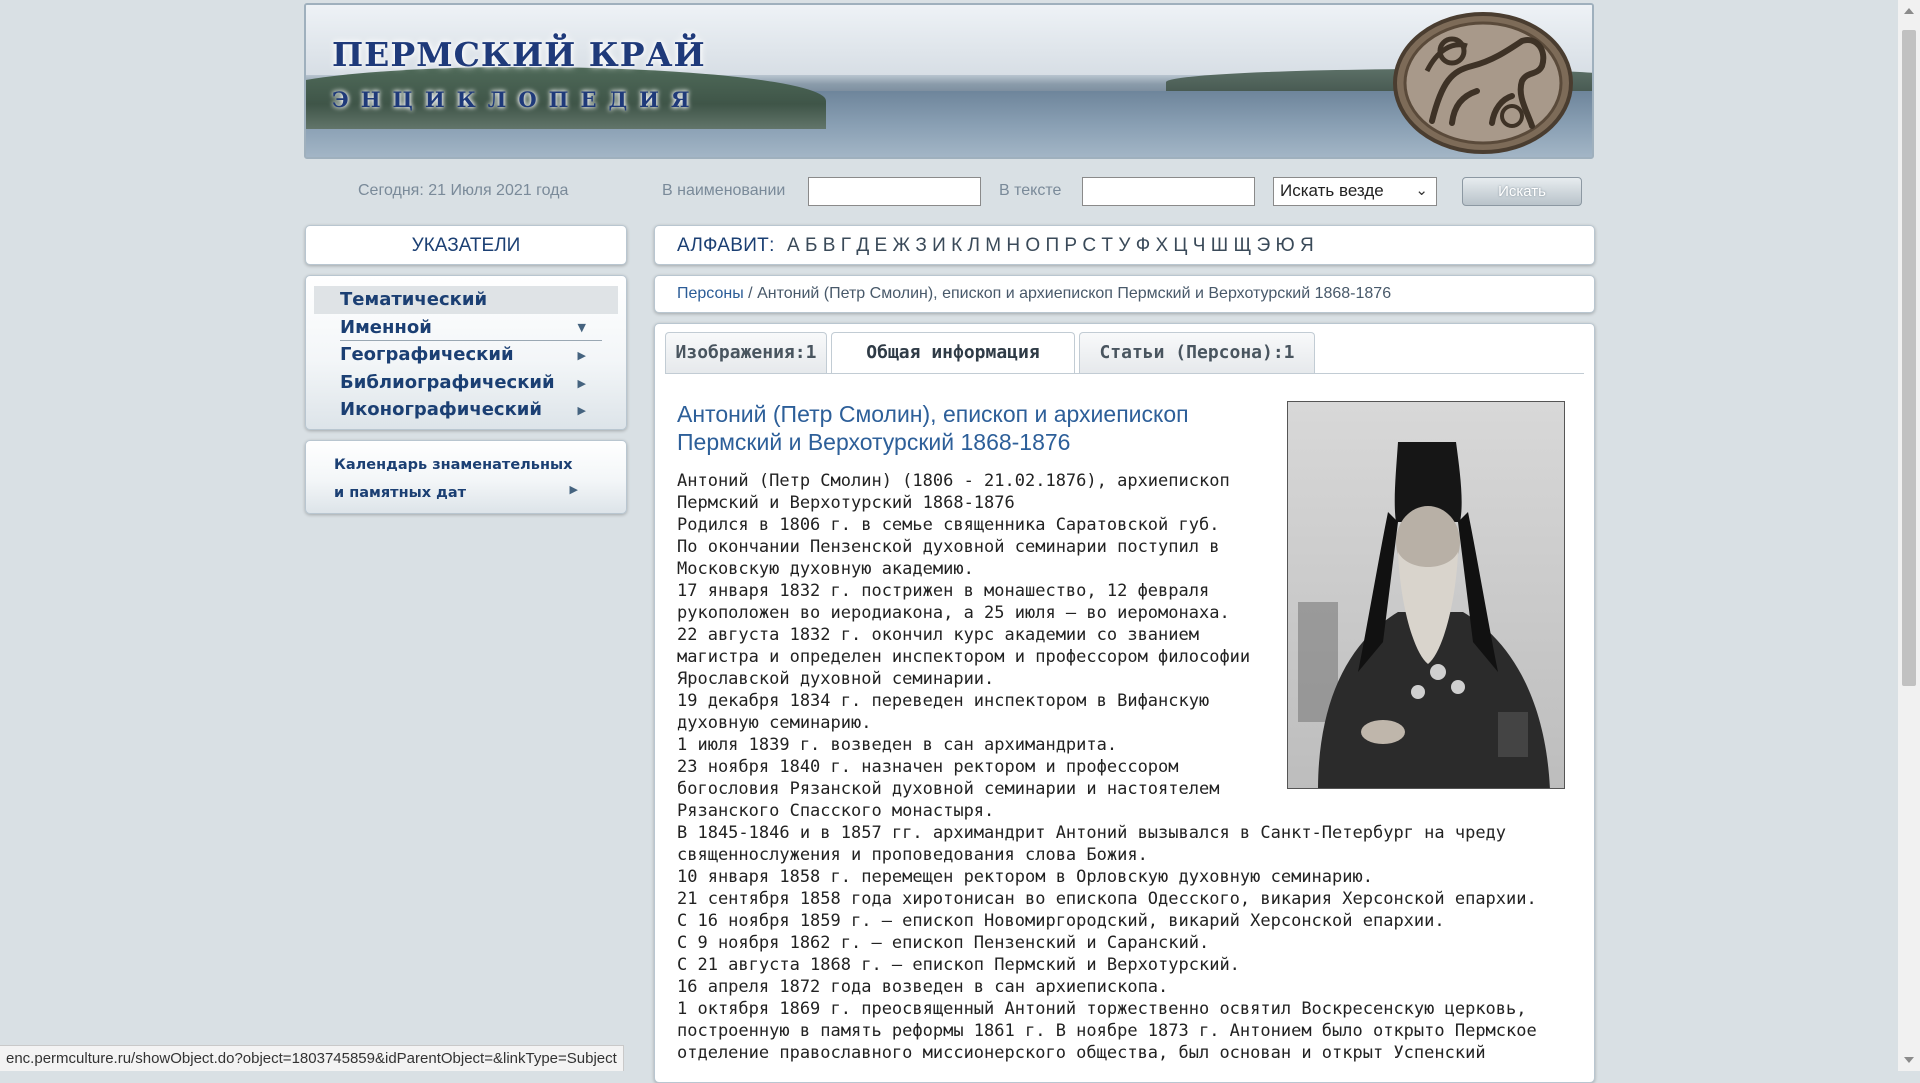 Image resolution: width=1920 pixels, height=1083 pixels. Describe the element at coordinates (386, 327) in the screenshot. I see `sidebar-item-label: Именной` at that location.